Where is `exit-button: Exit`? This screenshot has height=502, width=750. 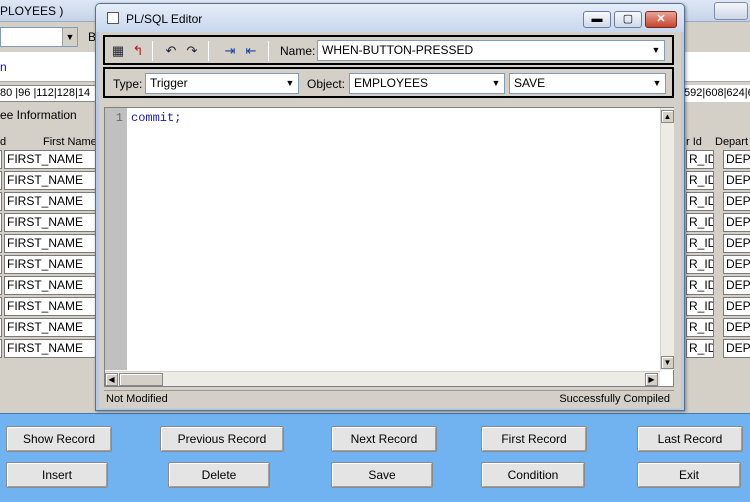
exit-button: Exit is located at coordinates (689, 475).